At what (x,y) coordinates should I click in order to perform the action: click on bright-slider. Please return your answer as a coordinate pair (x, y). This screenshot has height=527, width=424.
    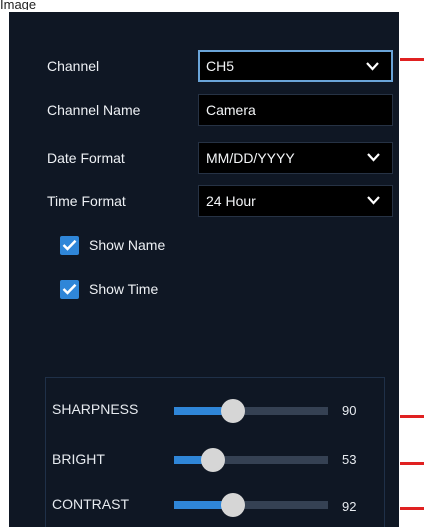
    Looking at the image, I should click on (251, 460).